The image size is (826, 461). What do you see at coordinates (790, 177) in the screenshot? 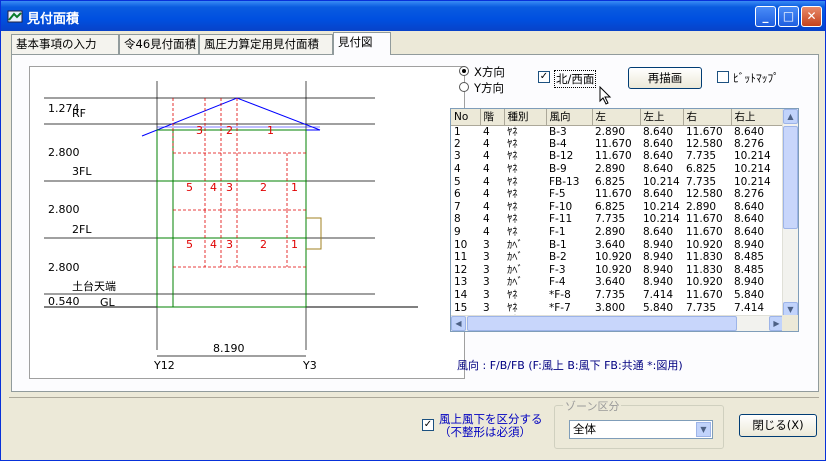
I see `vertical-scroll-thumb` at bounding box center [790, 177].